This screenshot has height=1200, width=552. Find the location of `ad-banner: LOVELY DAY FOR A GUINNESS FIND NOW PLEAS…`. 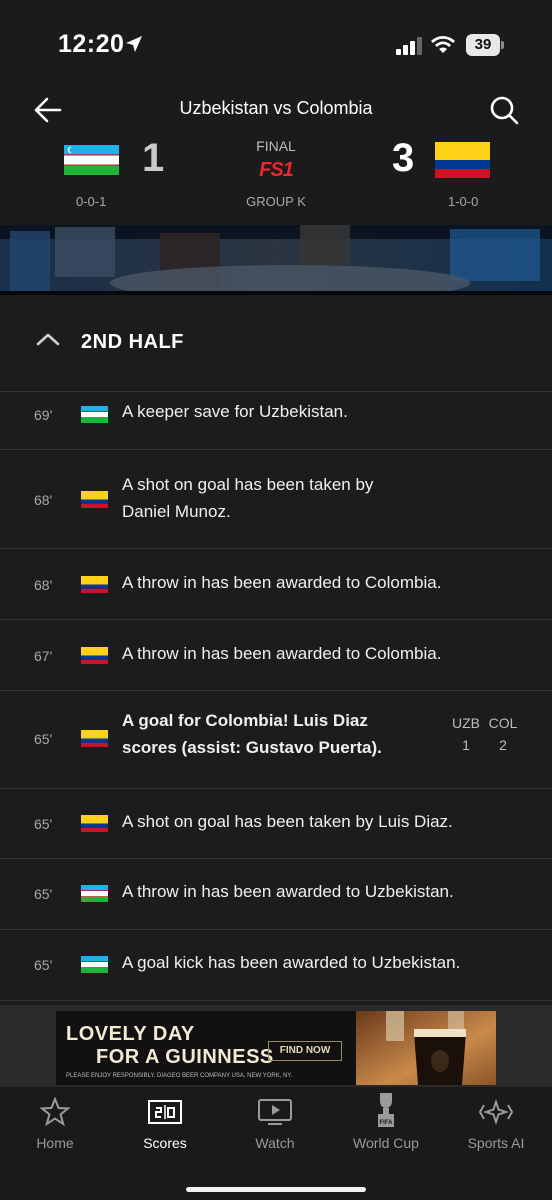

ad-banner: LOVELY DAY FOR A GUINNESS FIND NOW PLEAS… is located at coordinates (276, 1048).